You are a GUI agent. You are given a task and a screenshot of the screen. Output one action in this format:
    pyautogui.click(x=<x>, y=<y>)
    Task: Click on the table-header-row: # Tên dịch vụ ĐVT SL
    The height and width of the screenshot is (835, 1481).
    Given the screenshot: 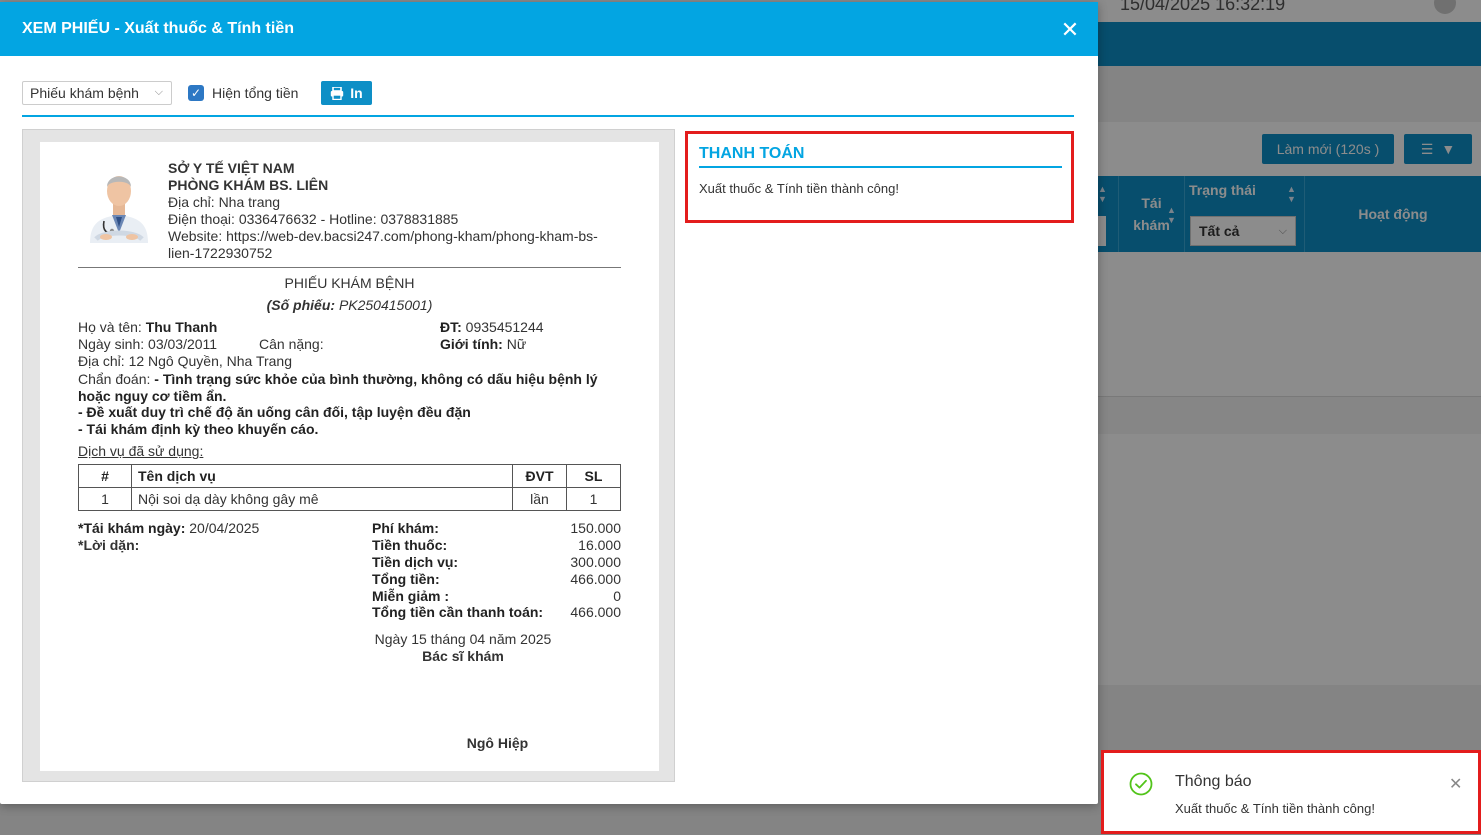 What is the action you would take?
    pyautogui.click(x=349, y=476)
    